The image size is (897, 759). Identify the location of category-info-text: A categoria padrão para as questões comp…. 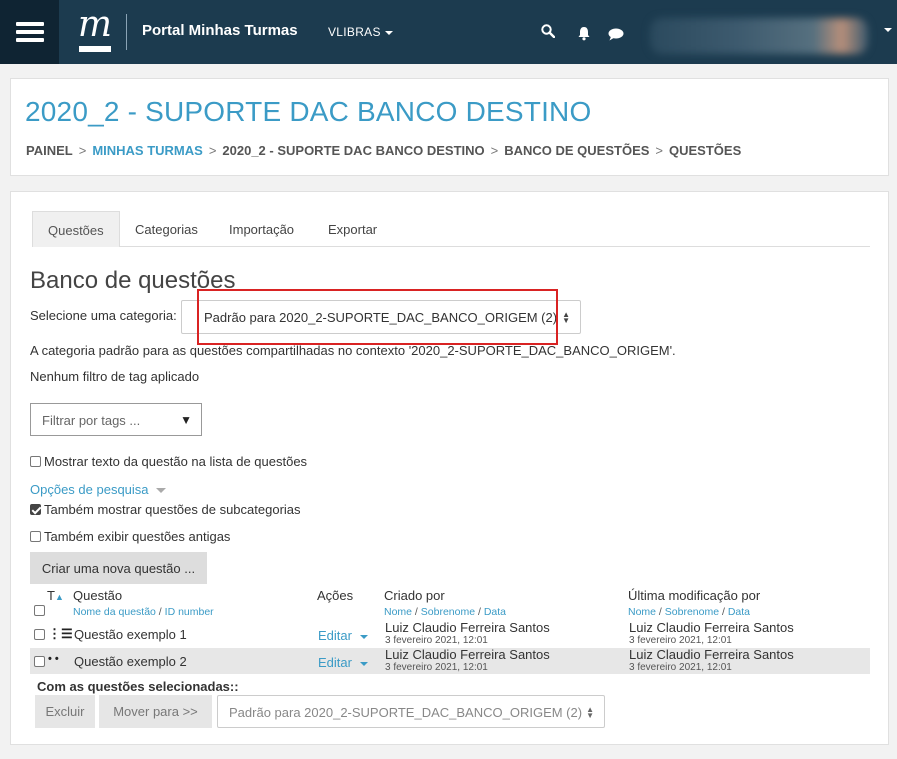
(353, 350).